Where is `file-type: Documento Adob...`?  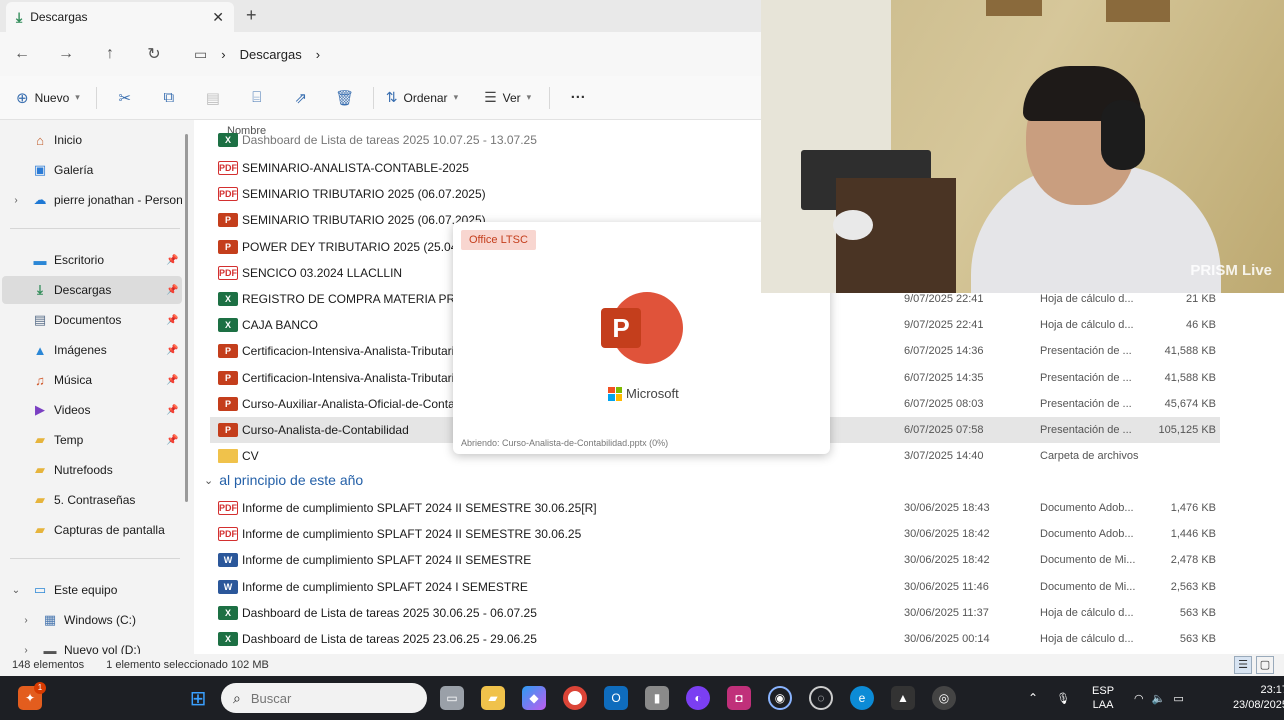 file-type: Documento Adob... is located at coordinates (1087, 534).